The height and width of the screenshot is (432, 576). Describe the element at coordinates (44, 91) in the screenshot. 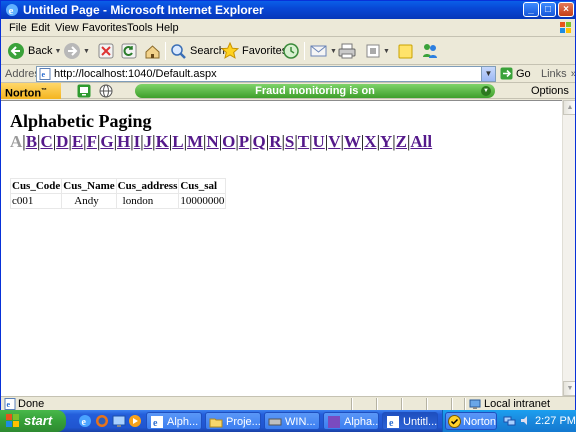

I see `norton-trademark: ™` at that location.